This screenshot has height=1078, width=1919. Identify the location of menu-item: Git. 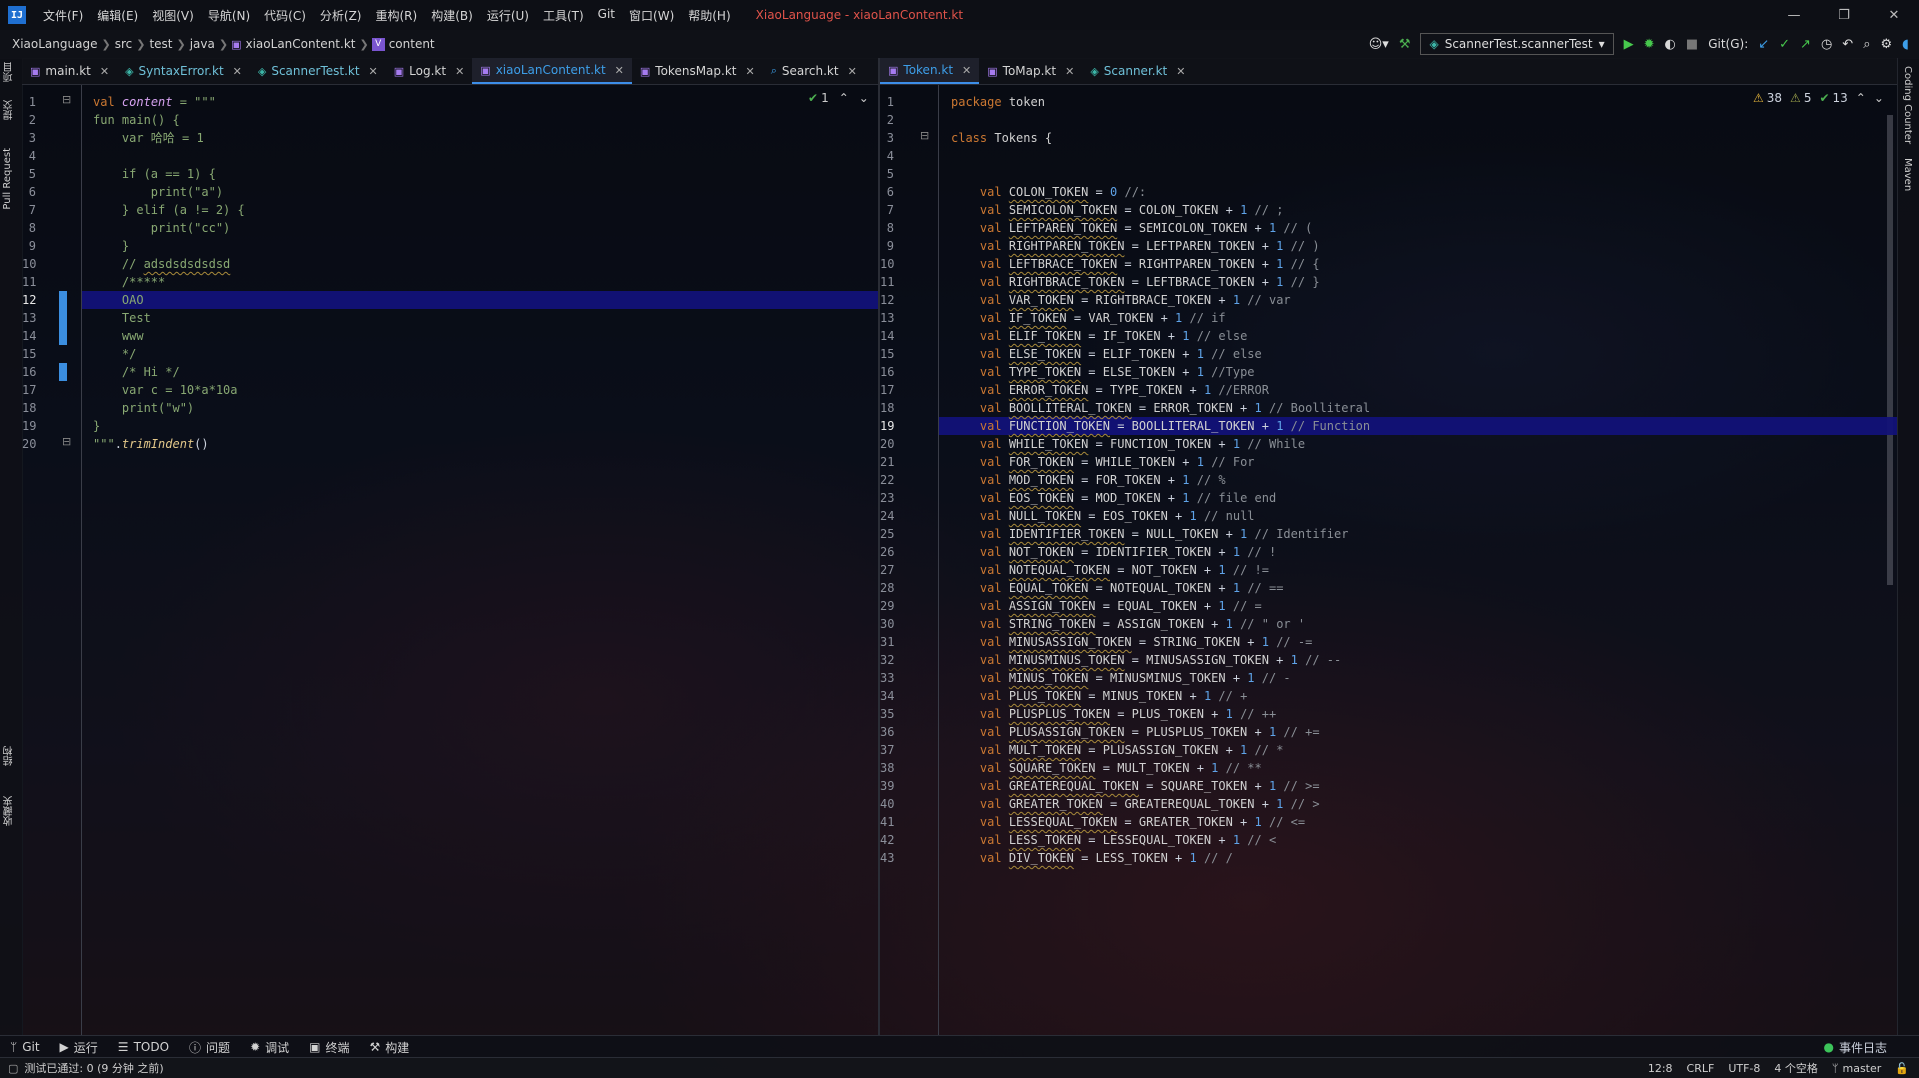
(606, 15).